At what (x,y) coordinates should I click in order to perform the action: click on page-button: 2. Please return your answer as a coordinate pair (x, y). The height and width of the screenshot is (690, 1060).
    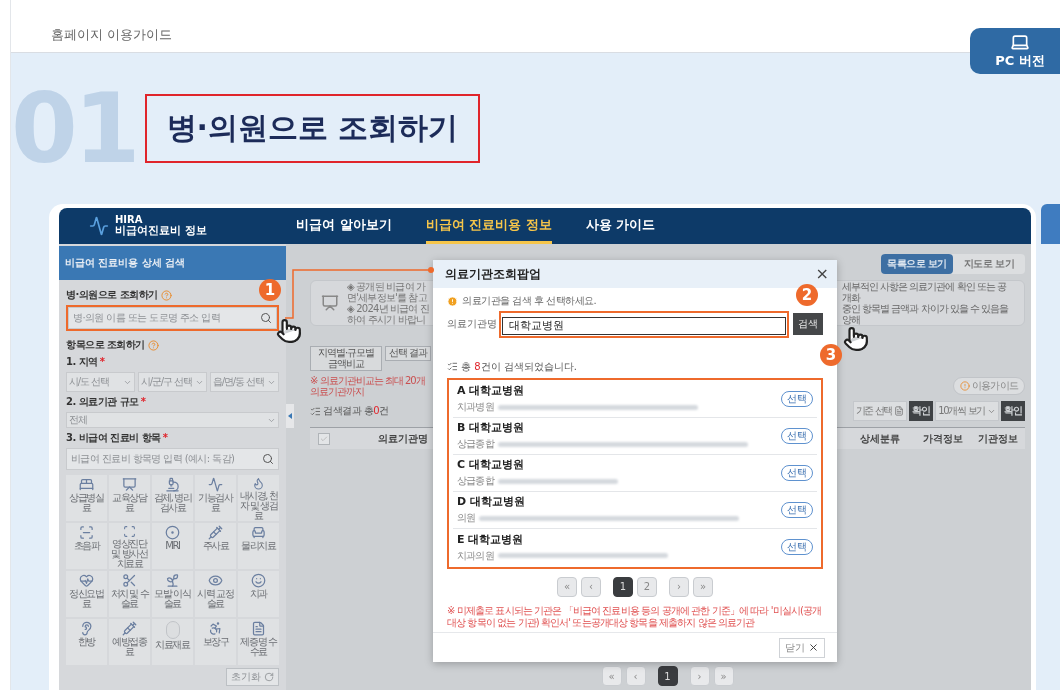
    Looking at the image, I should click on (647, 586).